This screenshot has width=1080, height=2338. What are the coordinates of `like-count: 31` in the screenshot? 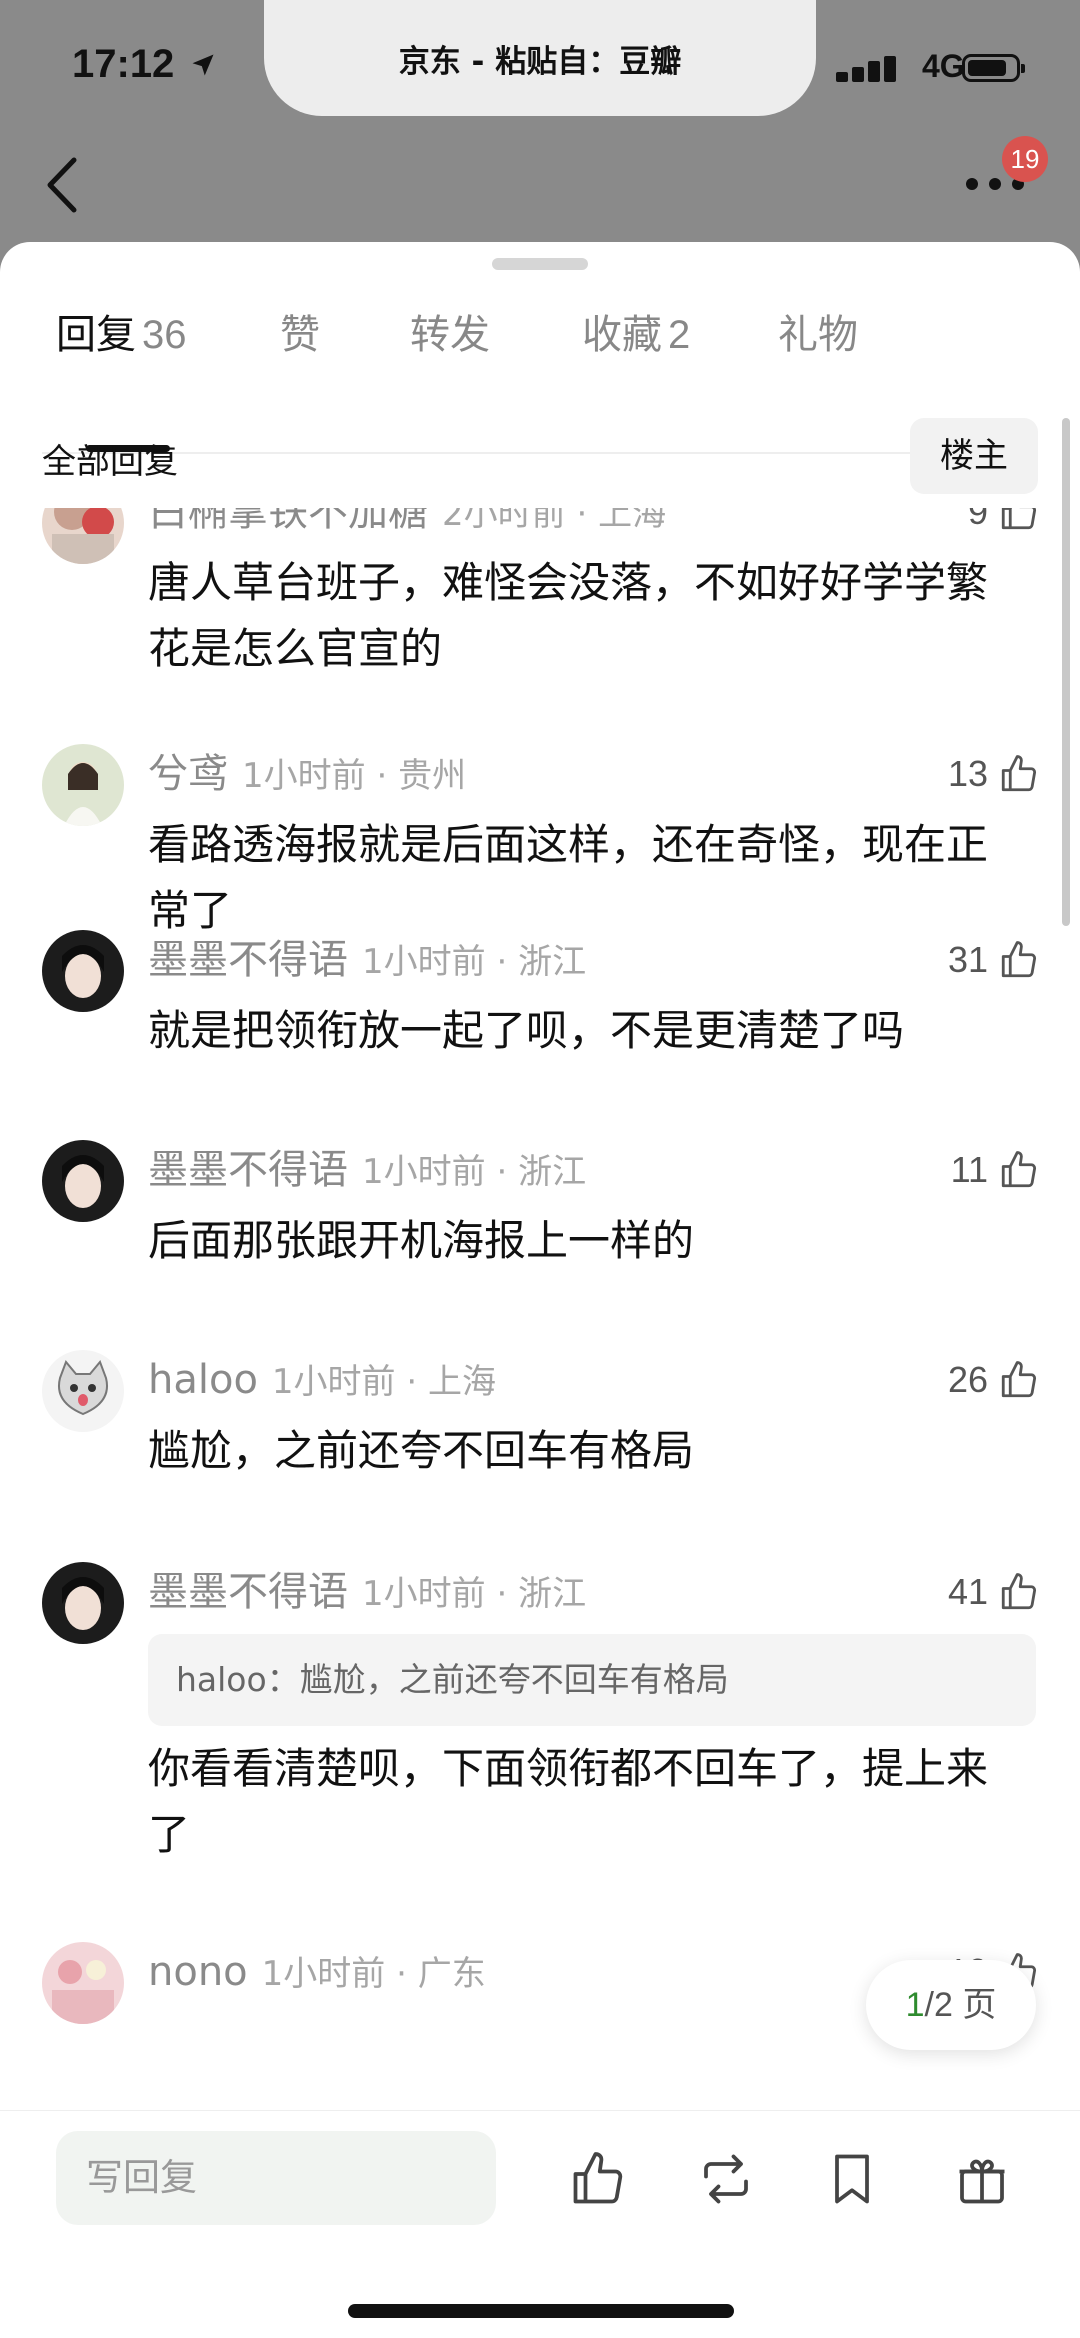 It's located at (967, 959).